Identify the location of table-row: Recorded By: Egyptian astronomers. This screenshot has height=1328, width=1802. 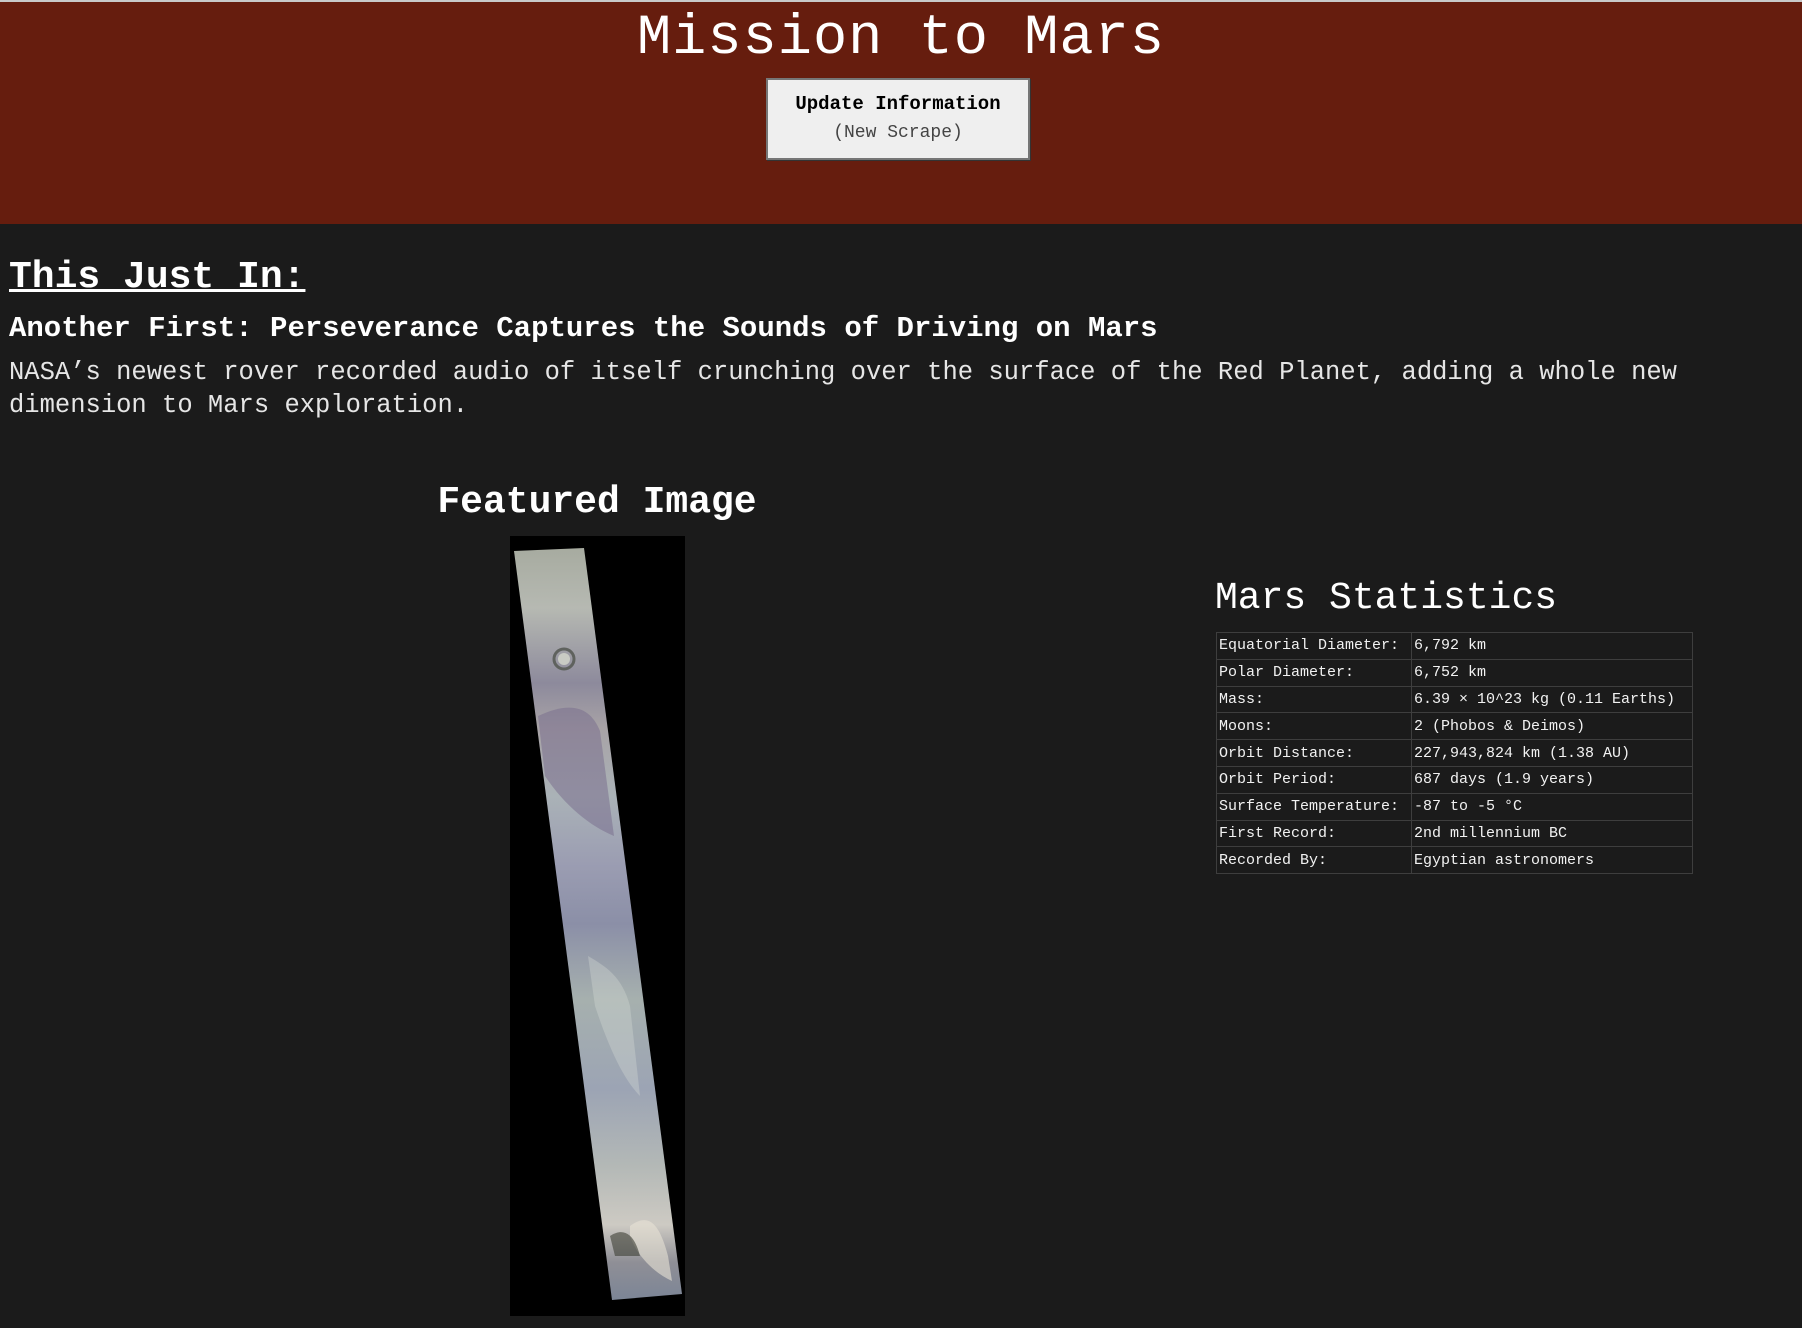
(1454, 860).